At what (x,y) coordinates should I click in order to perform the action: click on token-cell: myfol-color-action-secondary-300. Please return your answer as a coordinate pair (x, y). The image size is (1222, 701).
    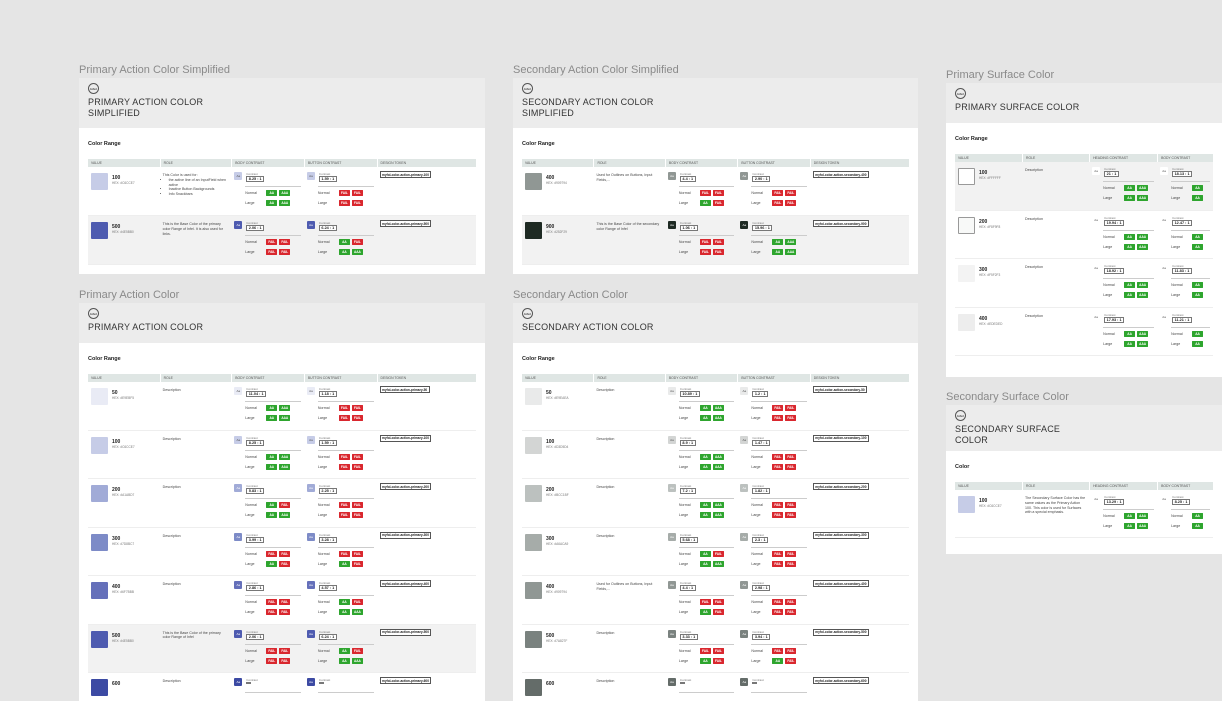
    Looking at the image, I should click on (859, 552).